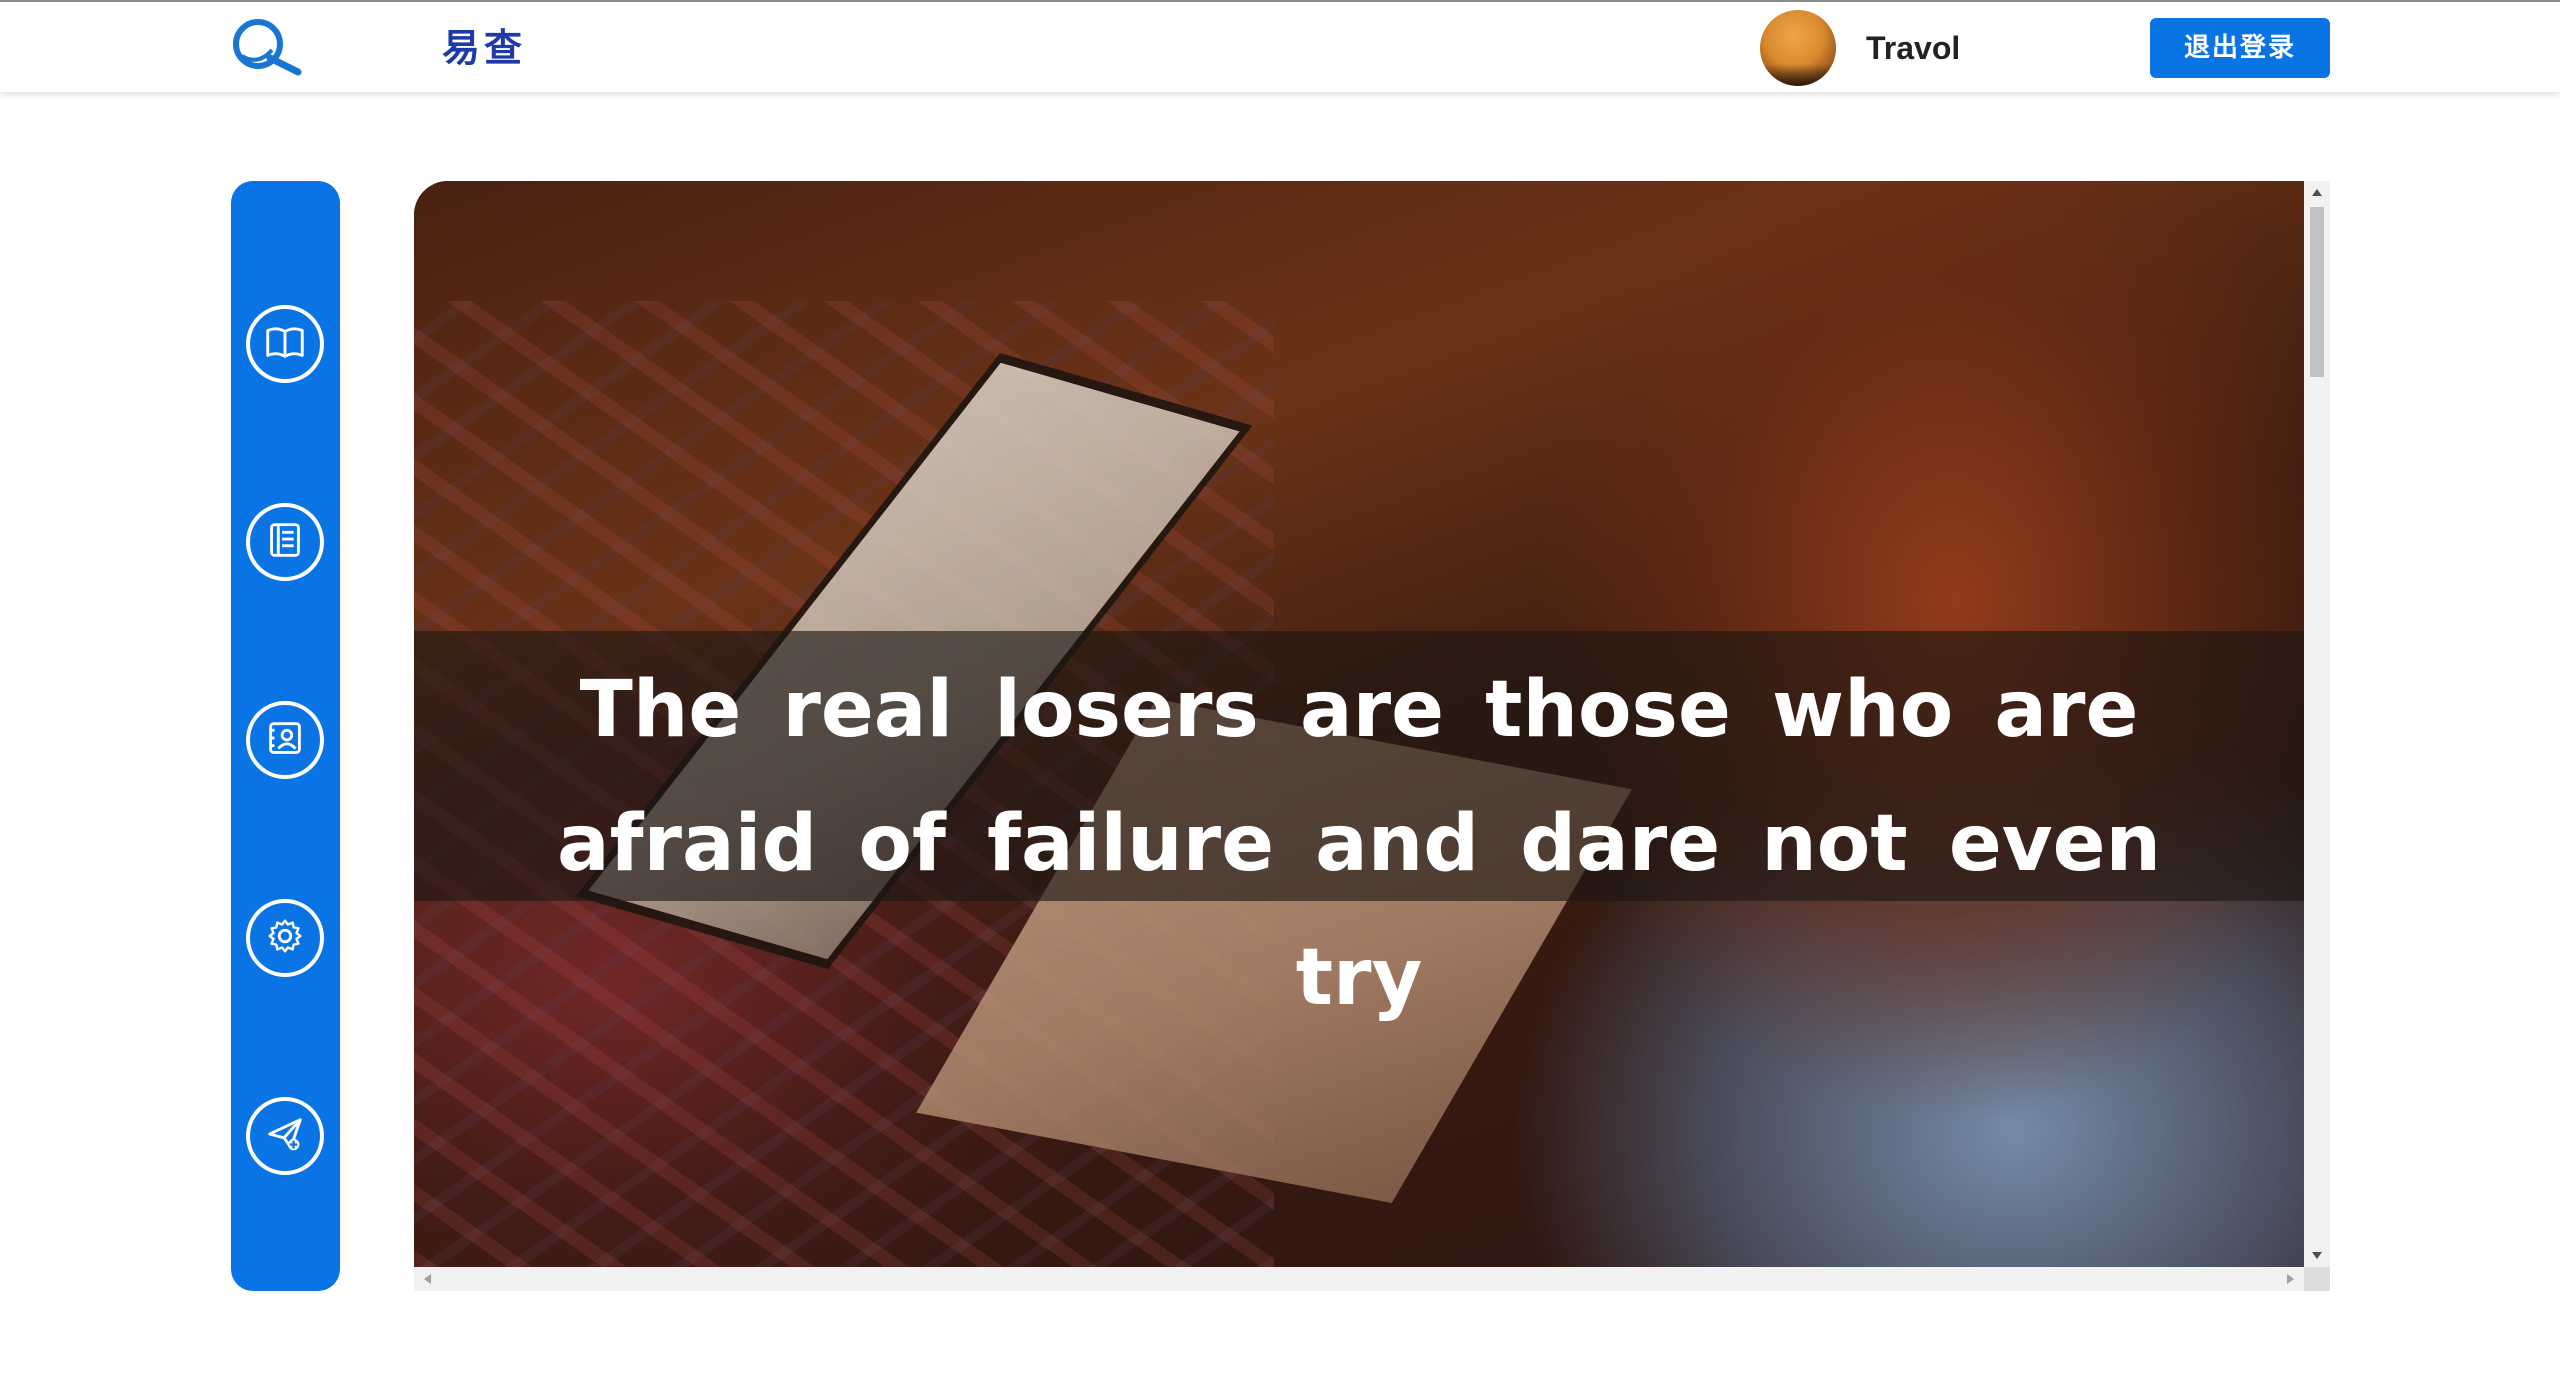 The height and width of the screenshot is (1374, 2560). Describe the element at coordinates (2317, 724) in the screenshot. I see `vertical-scrollbar` at that location.